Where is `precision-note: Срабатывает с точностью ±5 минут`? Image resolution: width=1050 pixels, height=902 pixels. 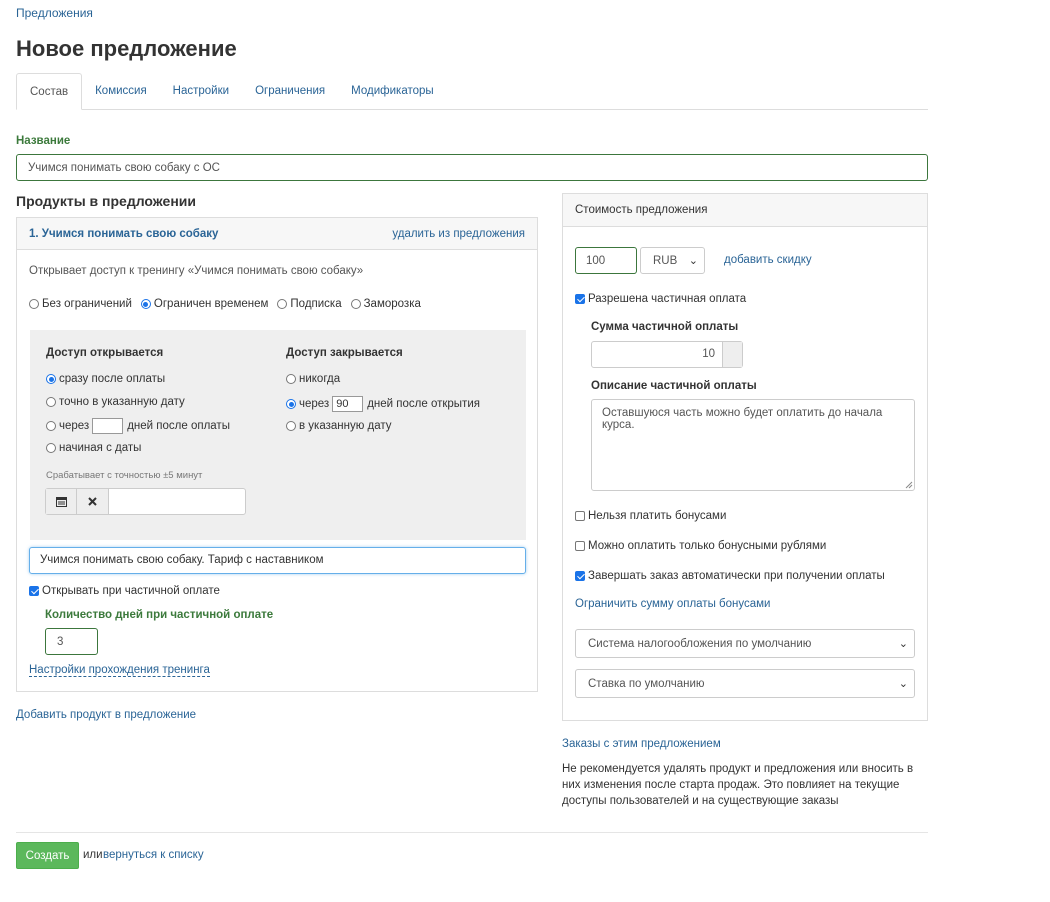 precision-note: Срабатывает с точностью ±5 минут is located at coordinates (124, 475).